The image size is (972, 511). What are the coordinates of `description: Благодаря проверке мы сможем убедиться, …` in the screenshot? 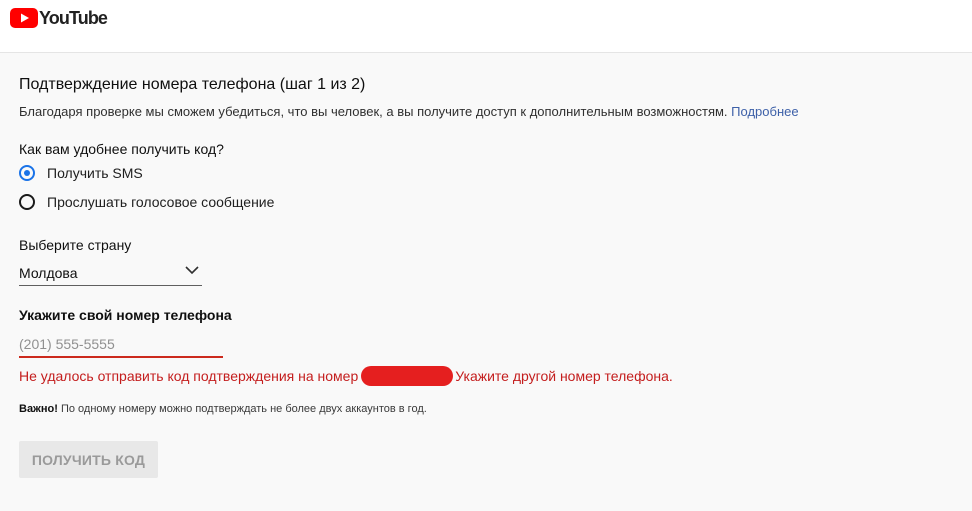 It's located at (409, 111).